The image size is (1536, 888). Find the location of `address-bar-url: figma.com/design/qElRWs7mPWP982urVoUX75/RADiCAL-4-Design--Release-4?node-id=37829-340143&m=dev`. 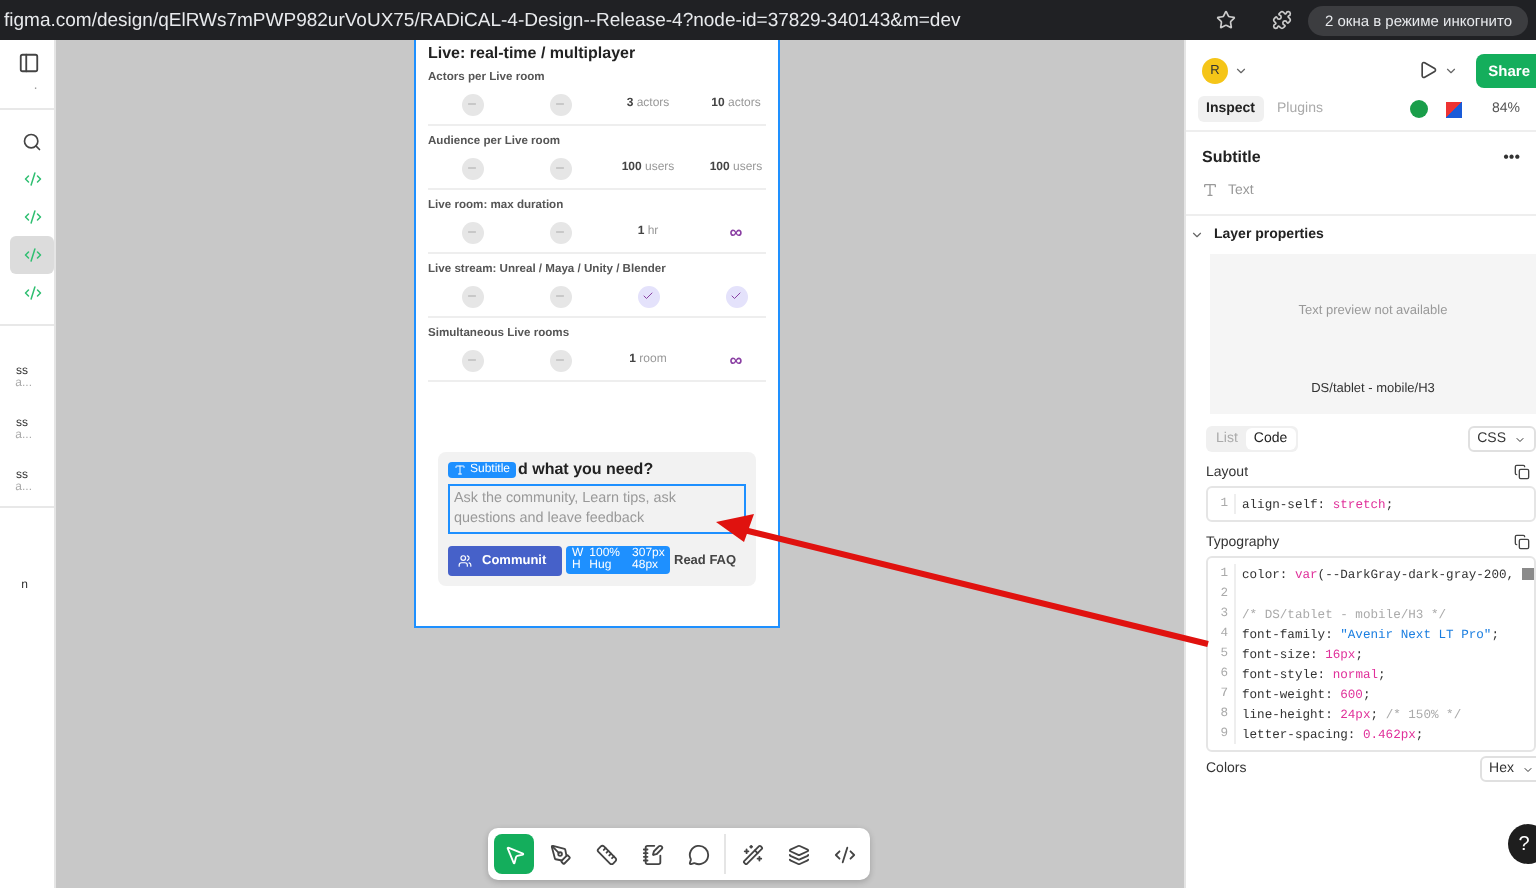

address-bar-url: figma.com/design/qElRWs7mPWP982urVoUX75/RADiCAL-4-Design--Release-4?node-id=37829-340143&m=dev is located at coordinates (602, 20).